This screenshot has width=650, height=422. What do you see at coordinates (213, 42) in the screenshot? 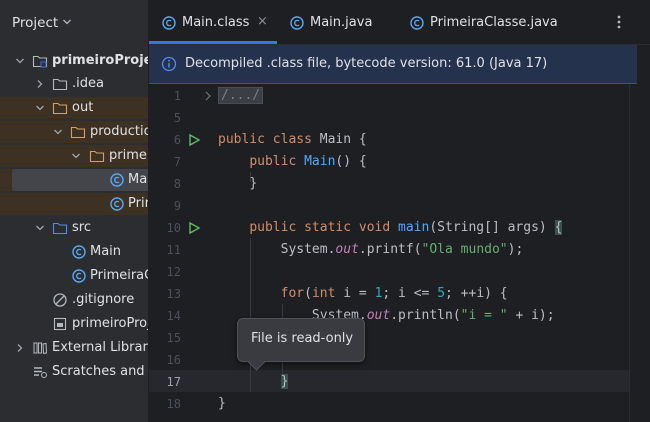
I see `active-tab-indicator` at bounding box center [213, 42].